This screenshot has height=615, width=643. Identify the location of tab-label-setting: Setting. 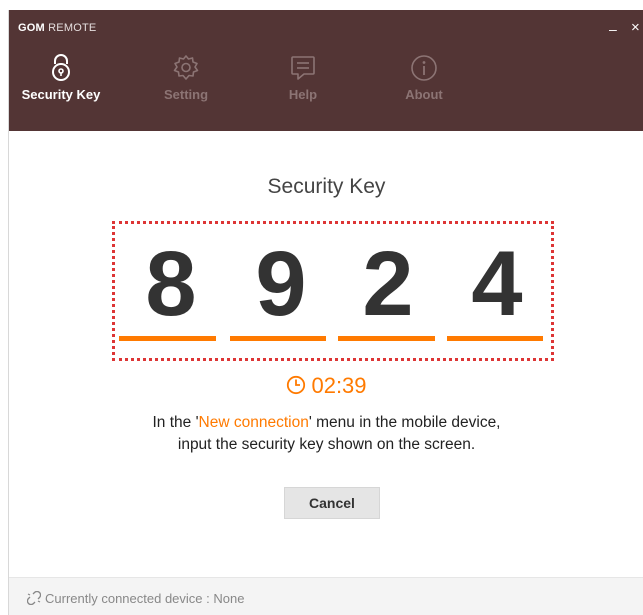
(186, 94).